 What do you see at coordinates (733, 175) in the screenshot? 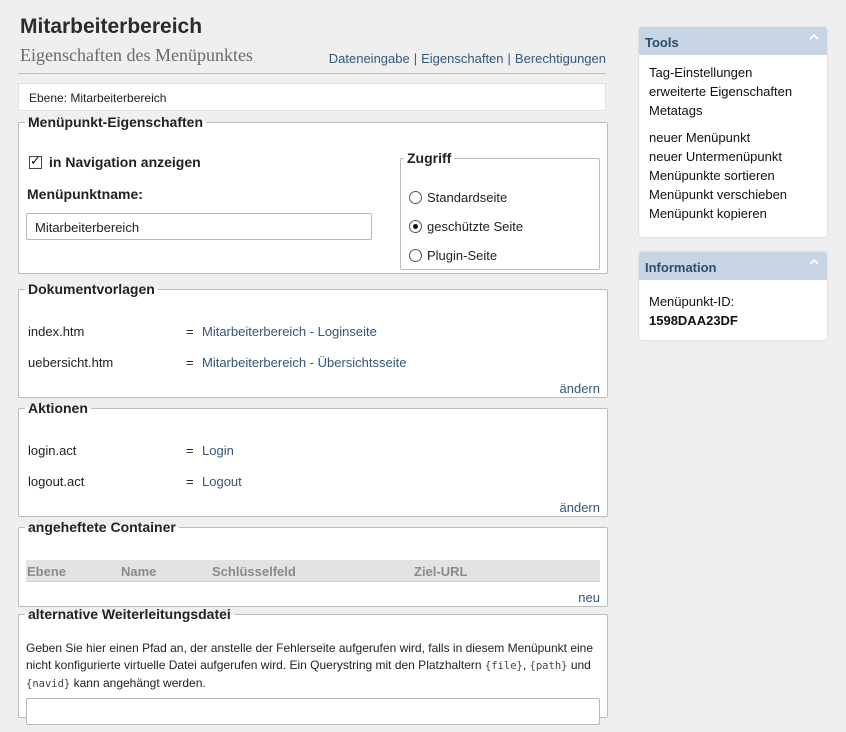
I see `tool-sort-items: Menüpunkte sortieren` at bounding box center [733, 175].